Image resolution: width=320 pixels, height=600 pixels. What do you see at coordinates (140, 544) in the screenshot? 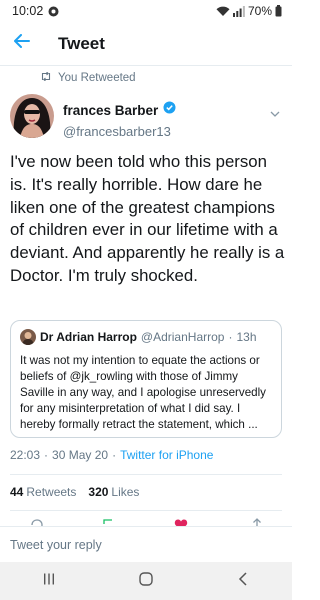
I see `reply-input` at bounding box center [140, 544].